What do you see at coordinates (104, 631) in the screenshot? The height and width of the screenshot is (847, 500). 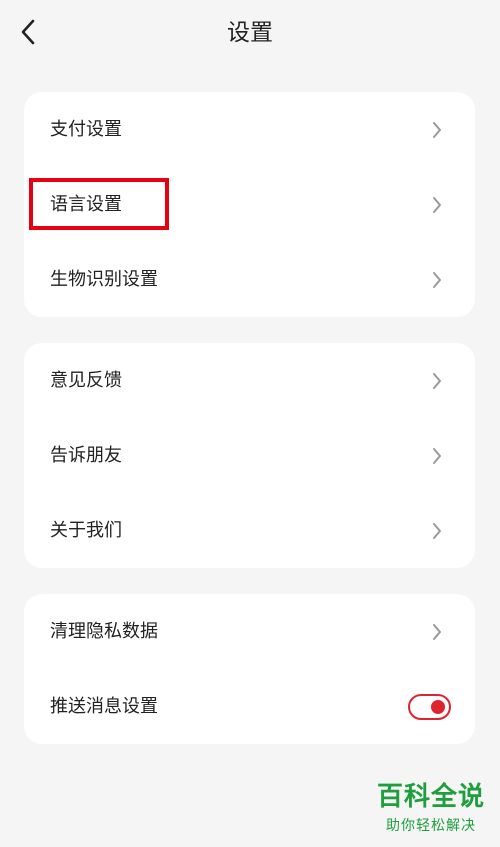 I see `list-item-label: 清理隐私数据` at bounding box center [104, 631].